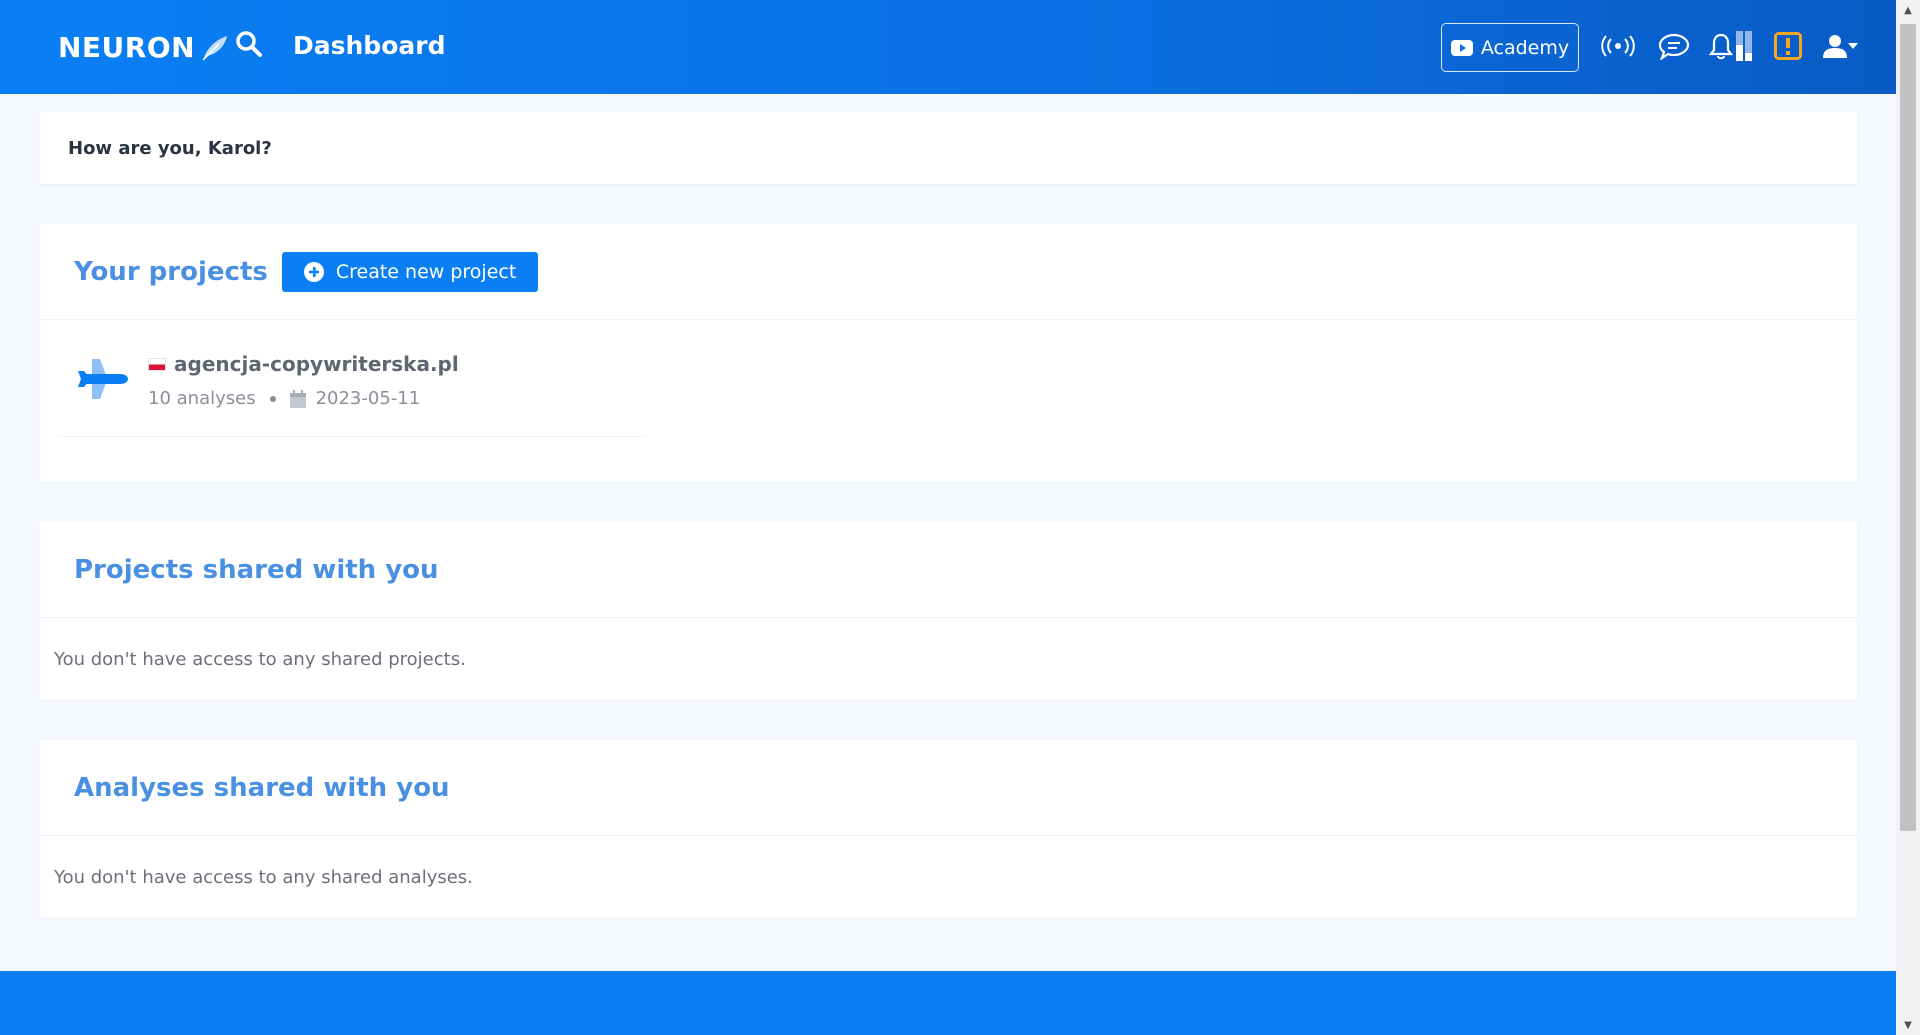 The height and width of the screenshot is (1035, 1920). I want to click on alert-icon, so click(1788, 46).